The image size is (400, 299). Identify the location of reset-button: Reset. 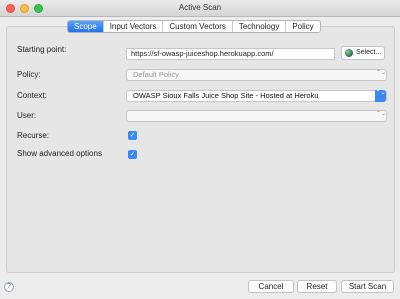
(317, 286).